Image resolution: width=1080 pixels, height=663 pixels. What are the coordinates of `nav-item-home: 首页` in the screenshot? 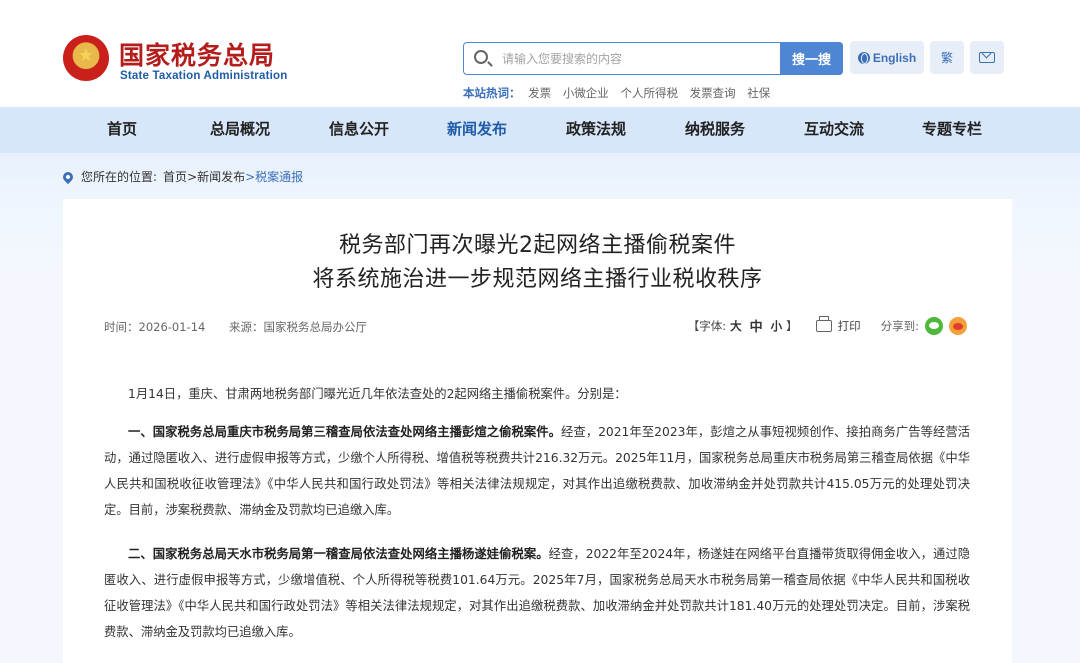 It's located at (122, 130).